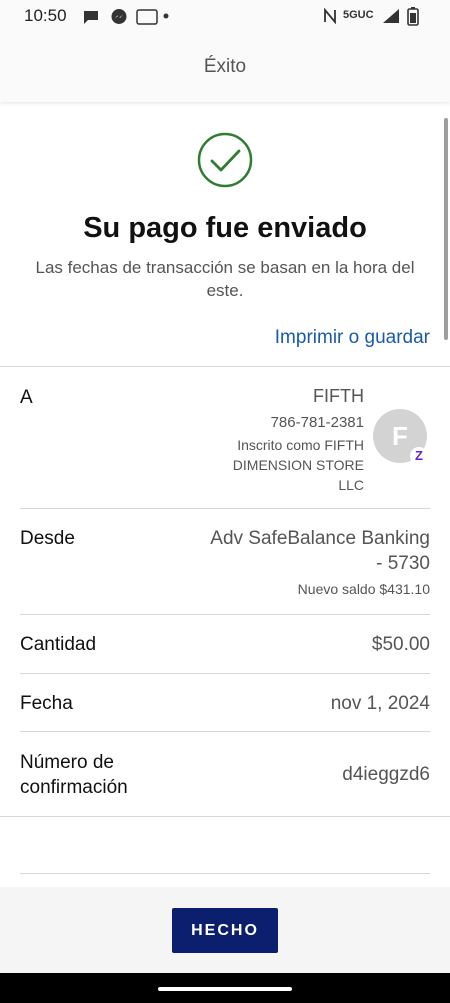 This screenshot has width=450, height=1003. What do you see at coordinates (391, 16) in the screenshot?
I see `signal-icon` at bounding box center [391, 16].